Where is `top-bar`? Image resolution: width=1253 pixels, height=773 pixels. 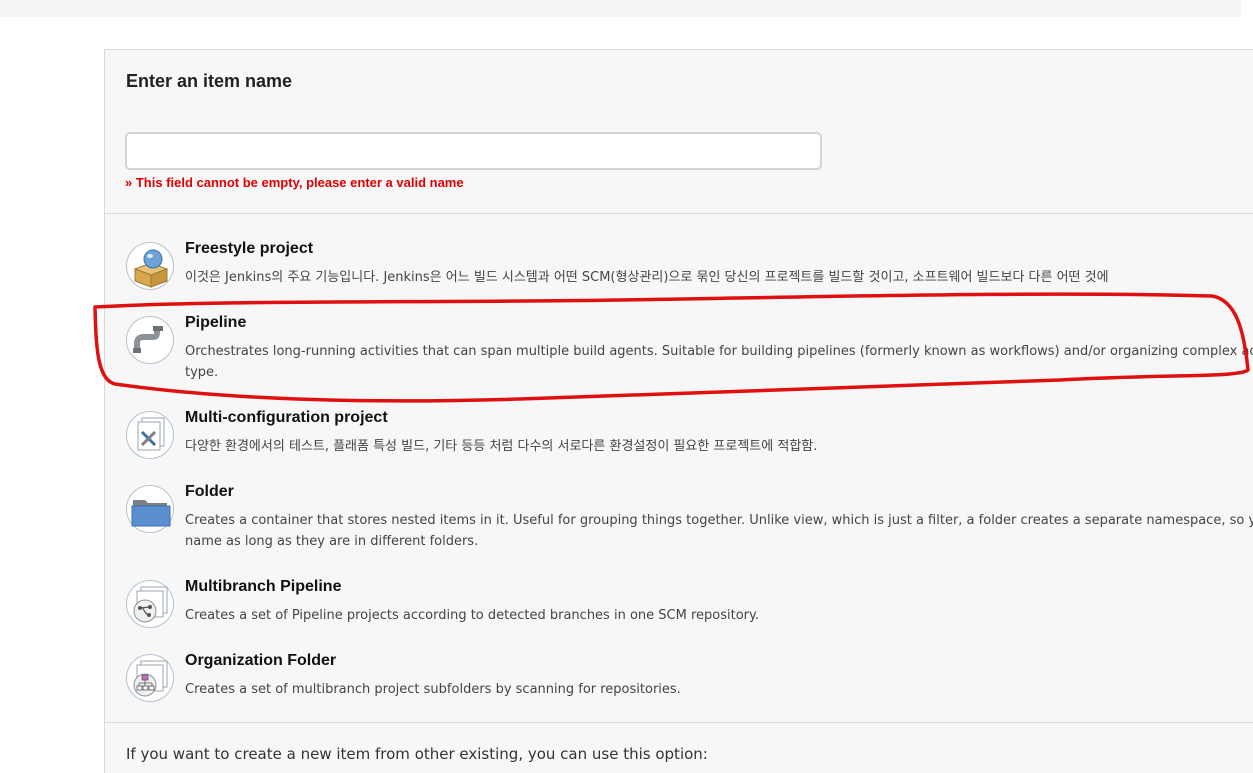
top-bar is located at coordinates (620, 8).